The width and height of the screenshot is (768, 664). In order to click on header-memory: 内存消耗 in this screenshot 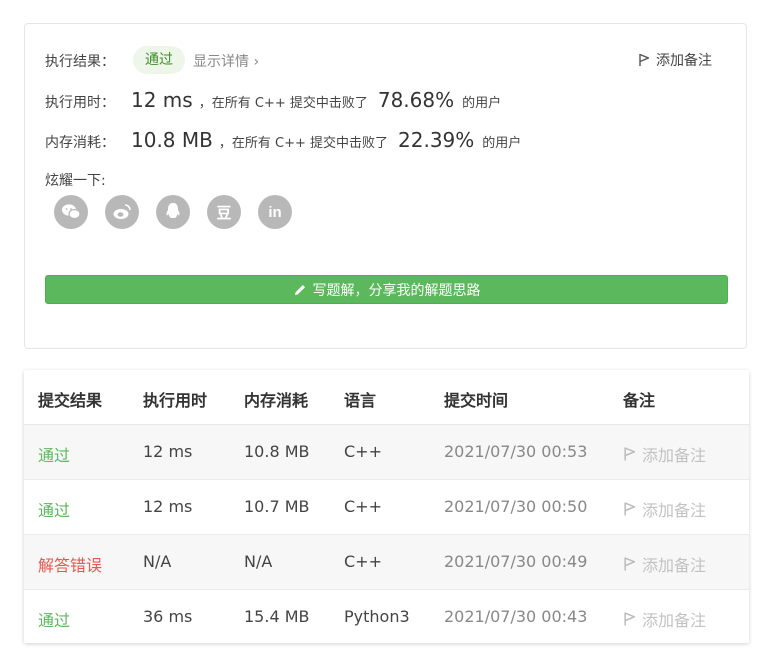, I will do `click(276, 400)`.